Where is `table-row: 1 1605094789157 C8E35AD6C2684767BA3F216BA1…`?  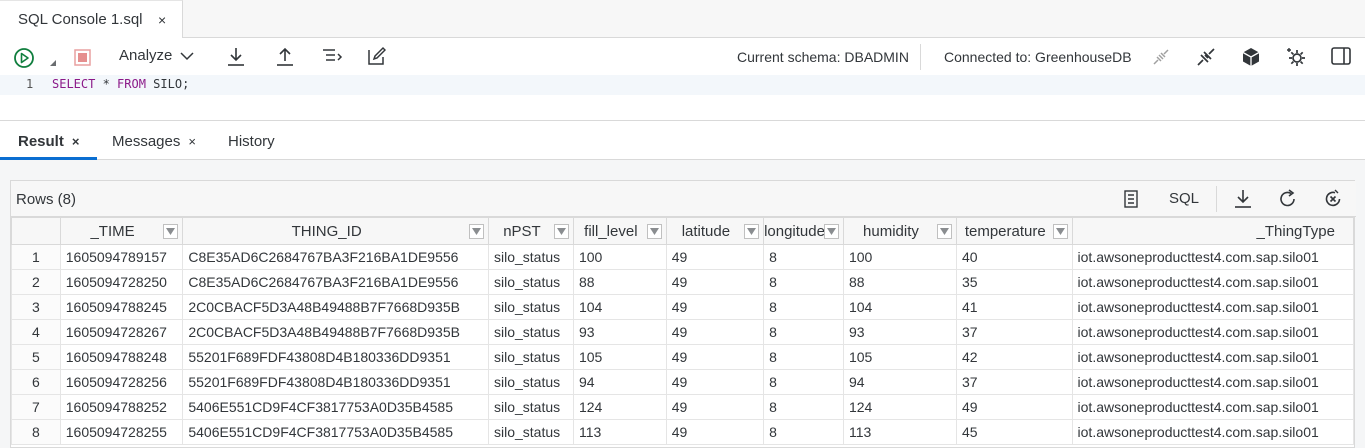 table-row: 1 1605094789157 C8E35AD6C2684767BA3F216BA1… is located at coordinates (683, 257).